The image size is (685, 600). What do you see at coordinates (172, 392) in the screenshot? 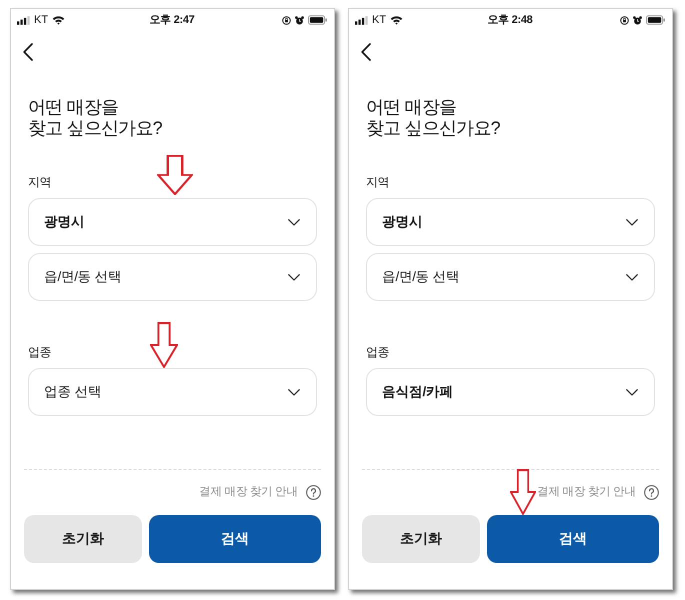
I see `dropdown-field: 업종 선택` at bounding box center [172, 392].